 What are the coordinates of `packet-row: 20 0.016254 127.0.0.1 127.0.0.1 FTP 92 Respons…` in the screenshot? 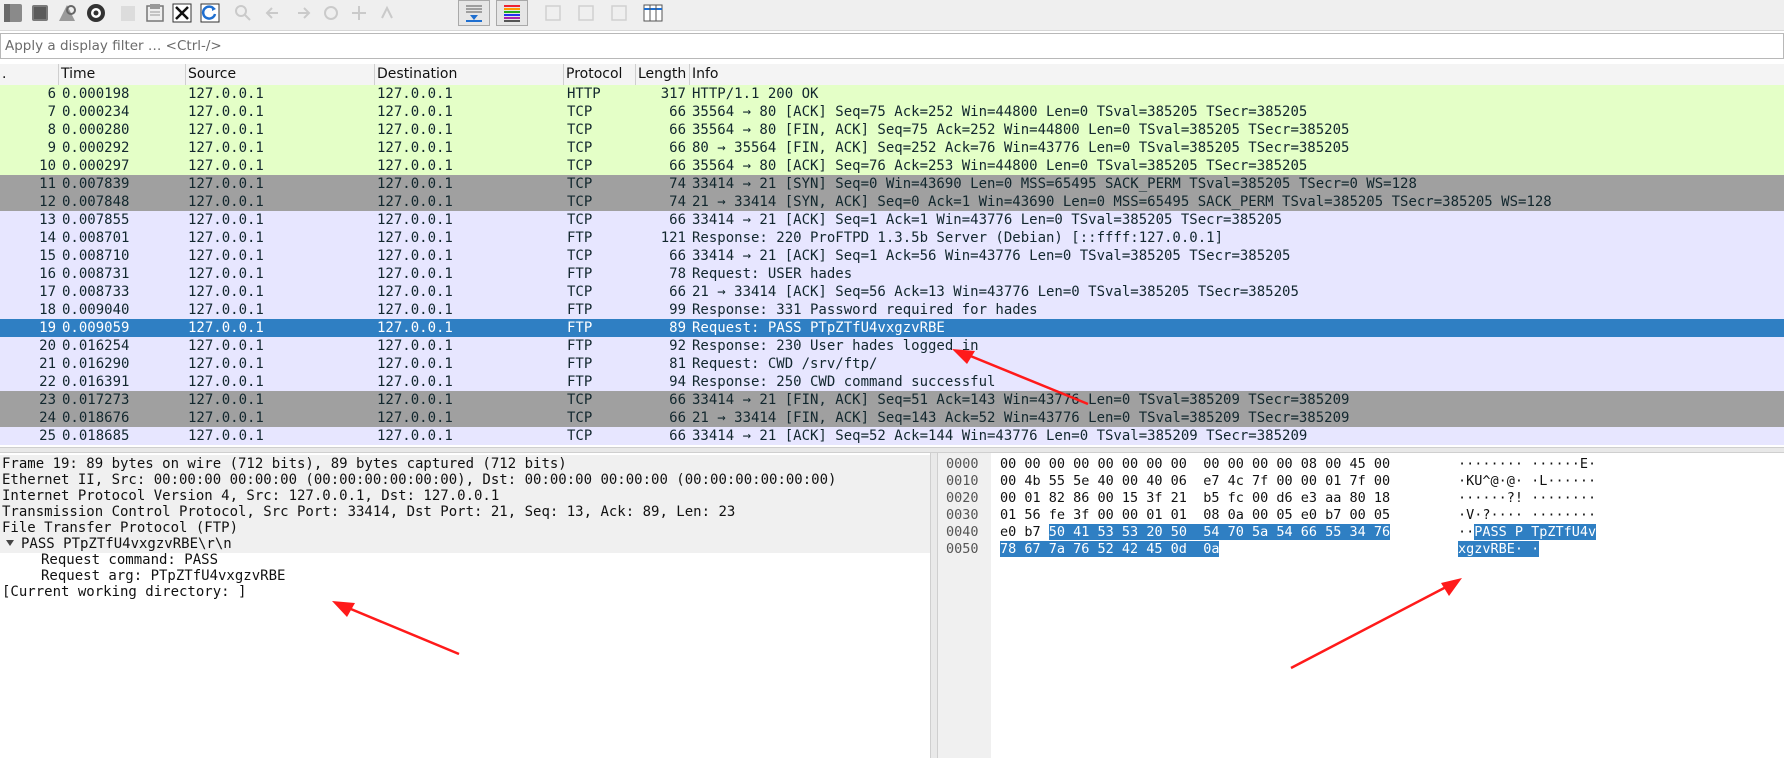 It's located at (892, 346).